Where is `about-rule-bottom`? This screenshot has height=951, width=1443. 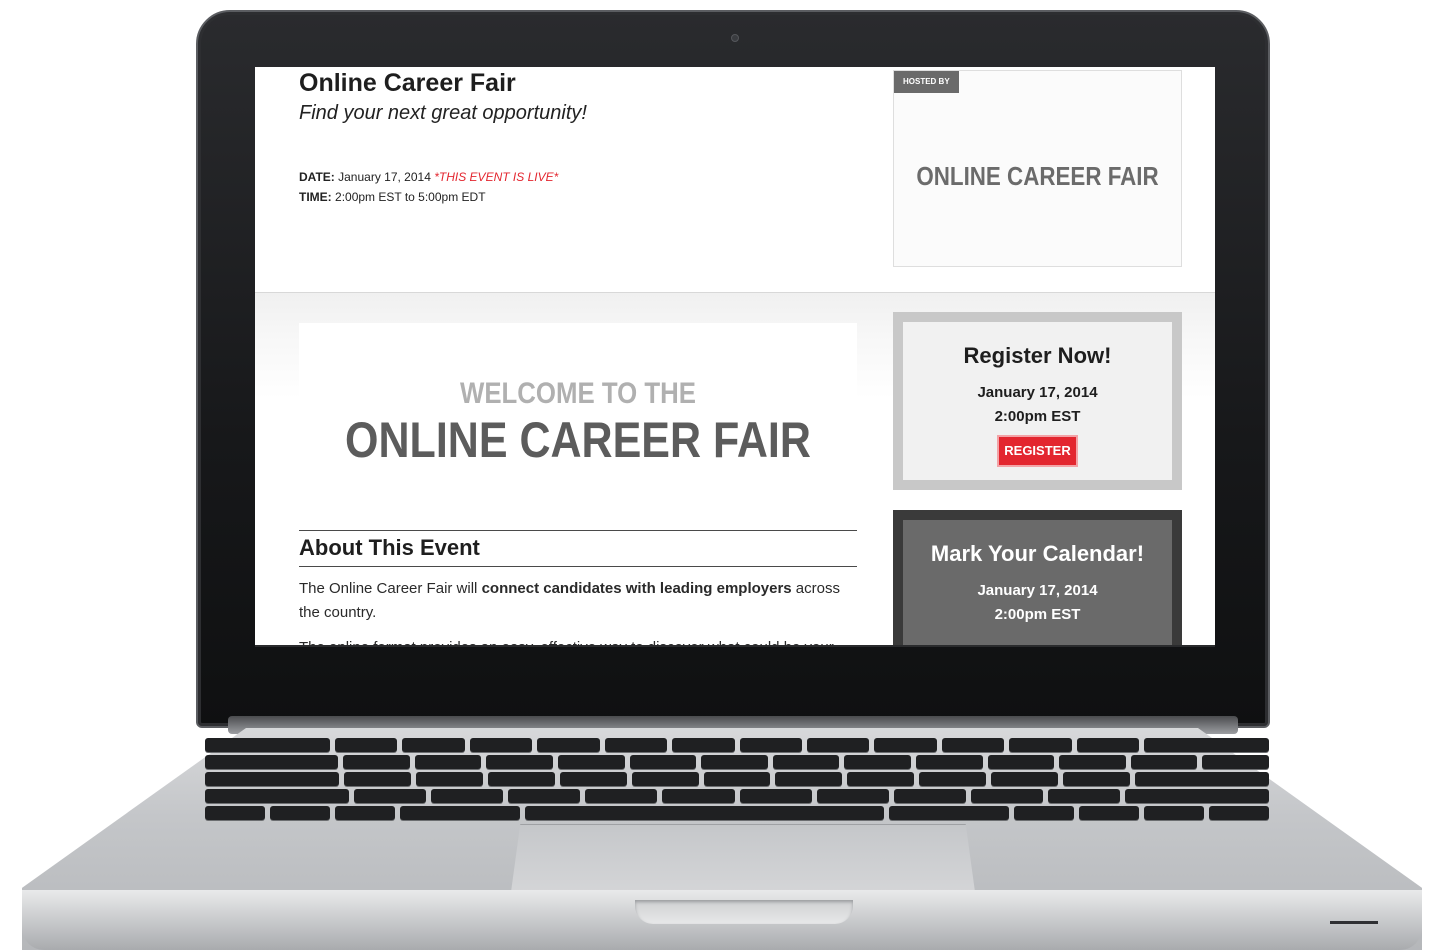 about-rule-bottom is located at coordinates (578, 566).